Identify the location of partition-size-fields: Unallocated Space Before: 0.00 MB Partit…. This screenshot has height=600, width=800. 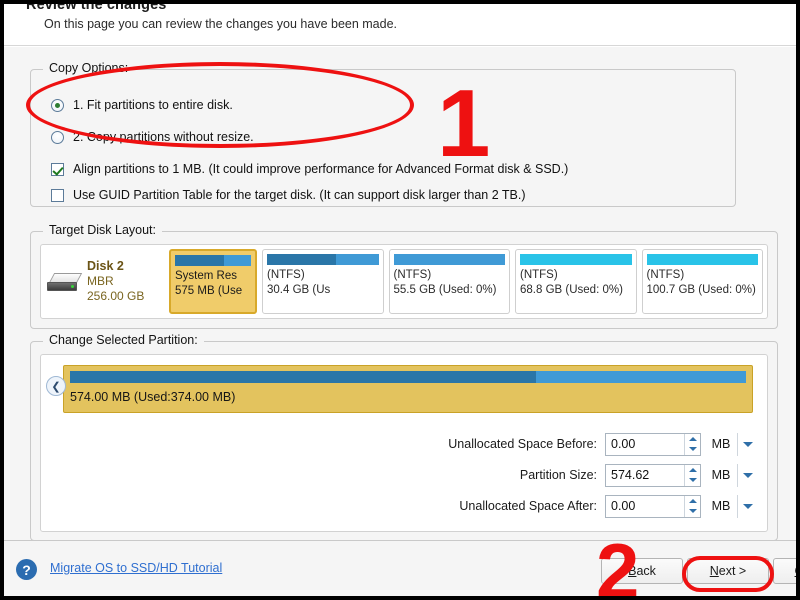
(399, 477).